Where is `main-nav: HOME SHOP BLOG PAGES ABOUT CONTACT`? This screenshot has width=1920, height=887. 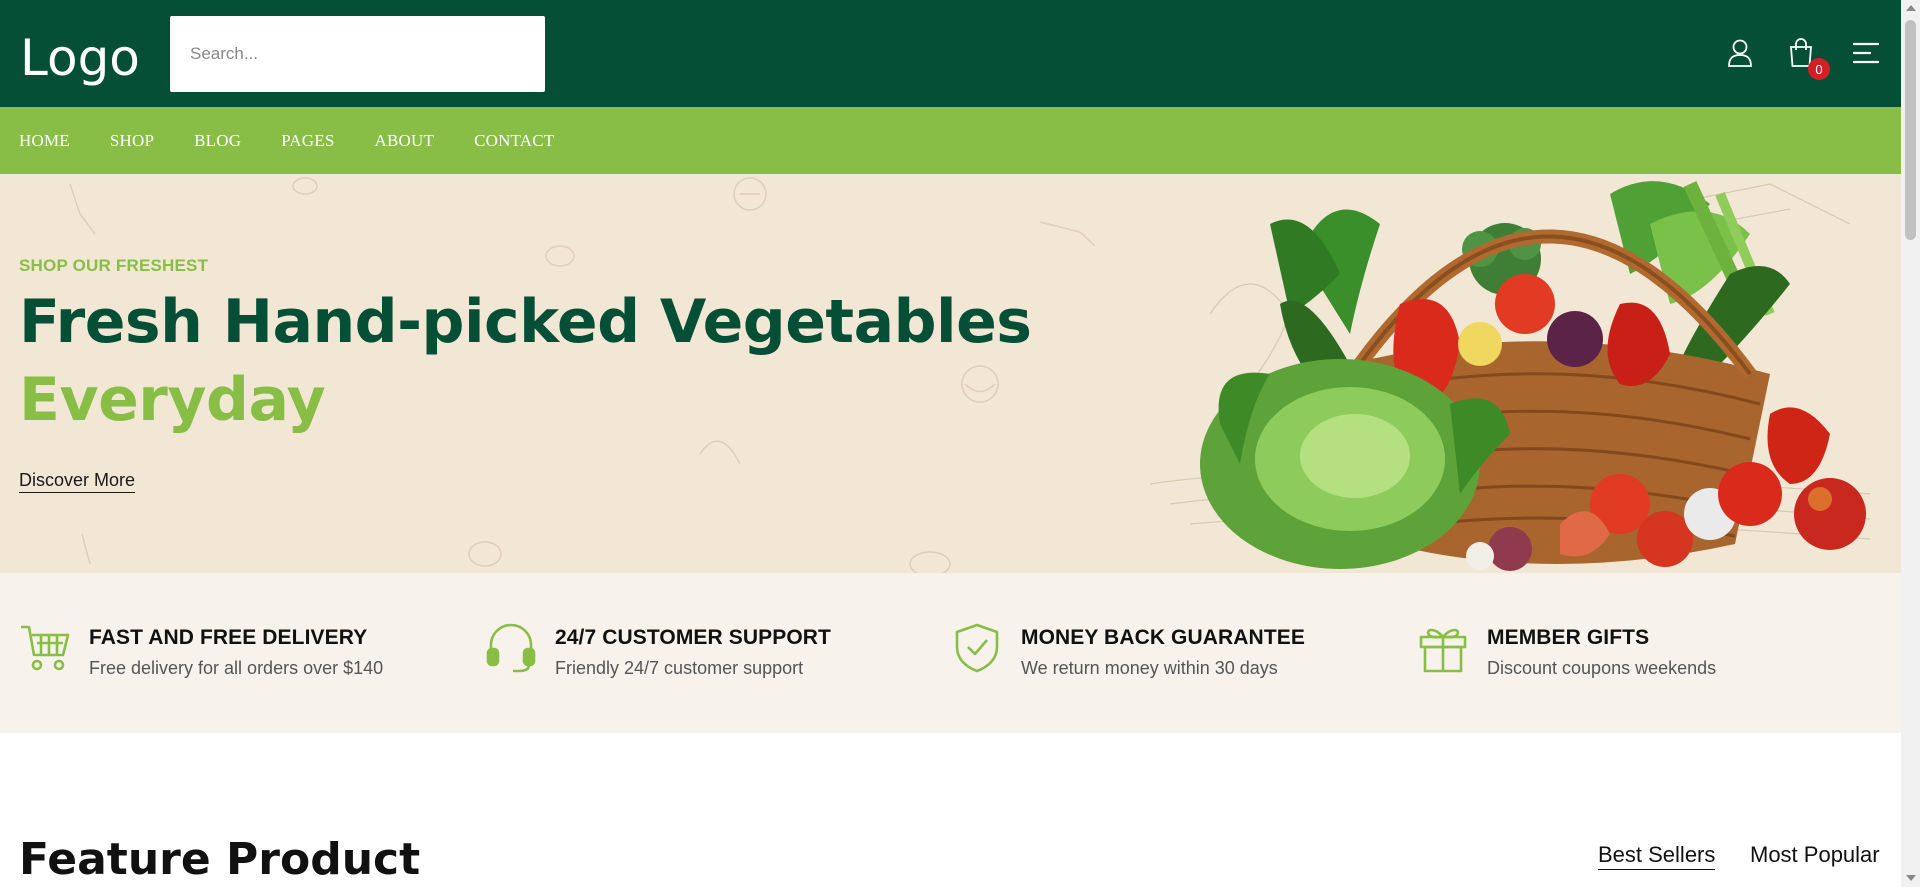
main-nav: HOME SHOP BLOG PAGES ABOUT CONTACT is located at coordinates (950, 140).